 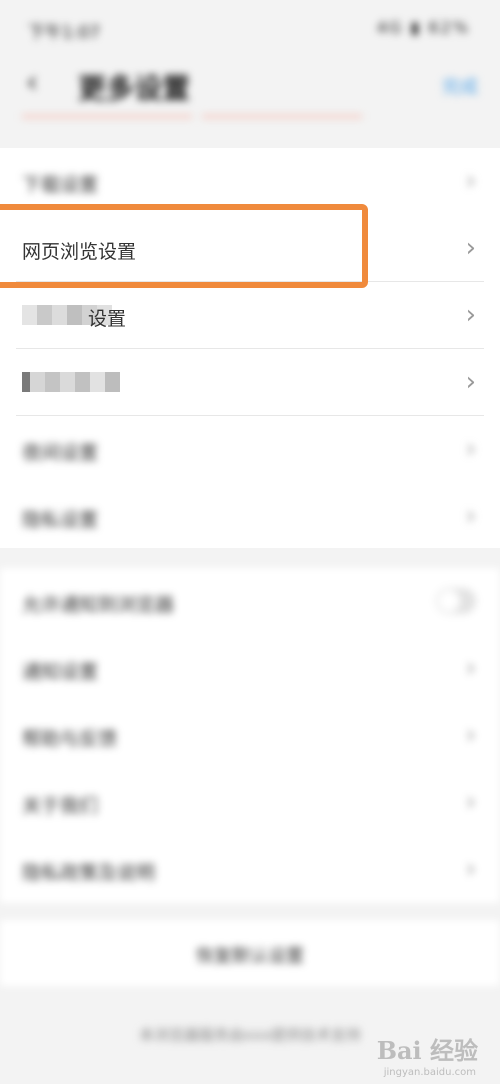 I want to click on toggle-knob, so click(x=449, y=601).